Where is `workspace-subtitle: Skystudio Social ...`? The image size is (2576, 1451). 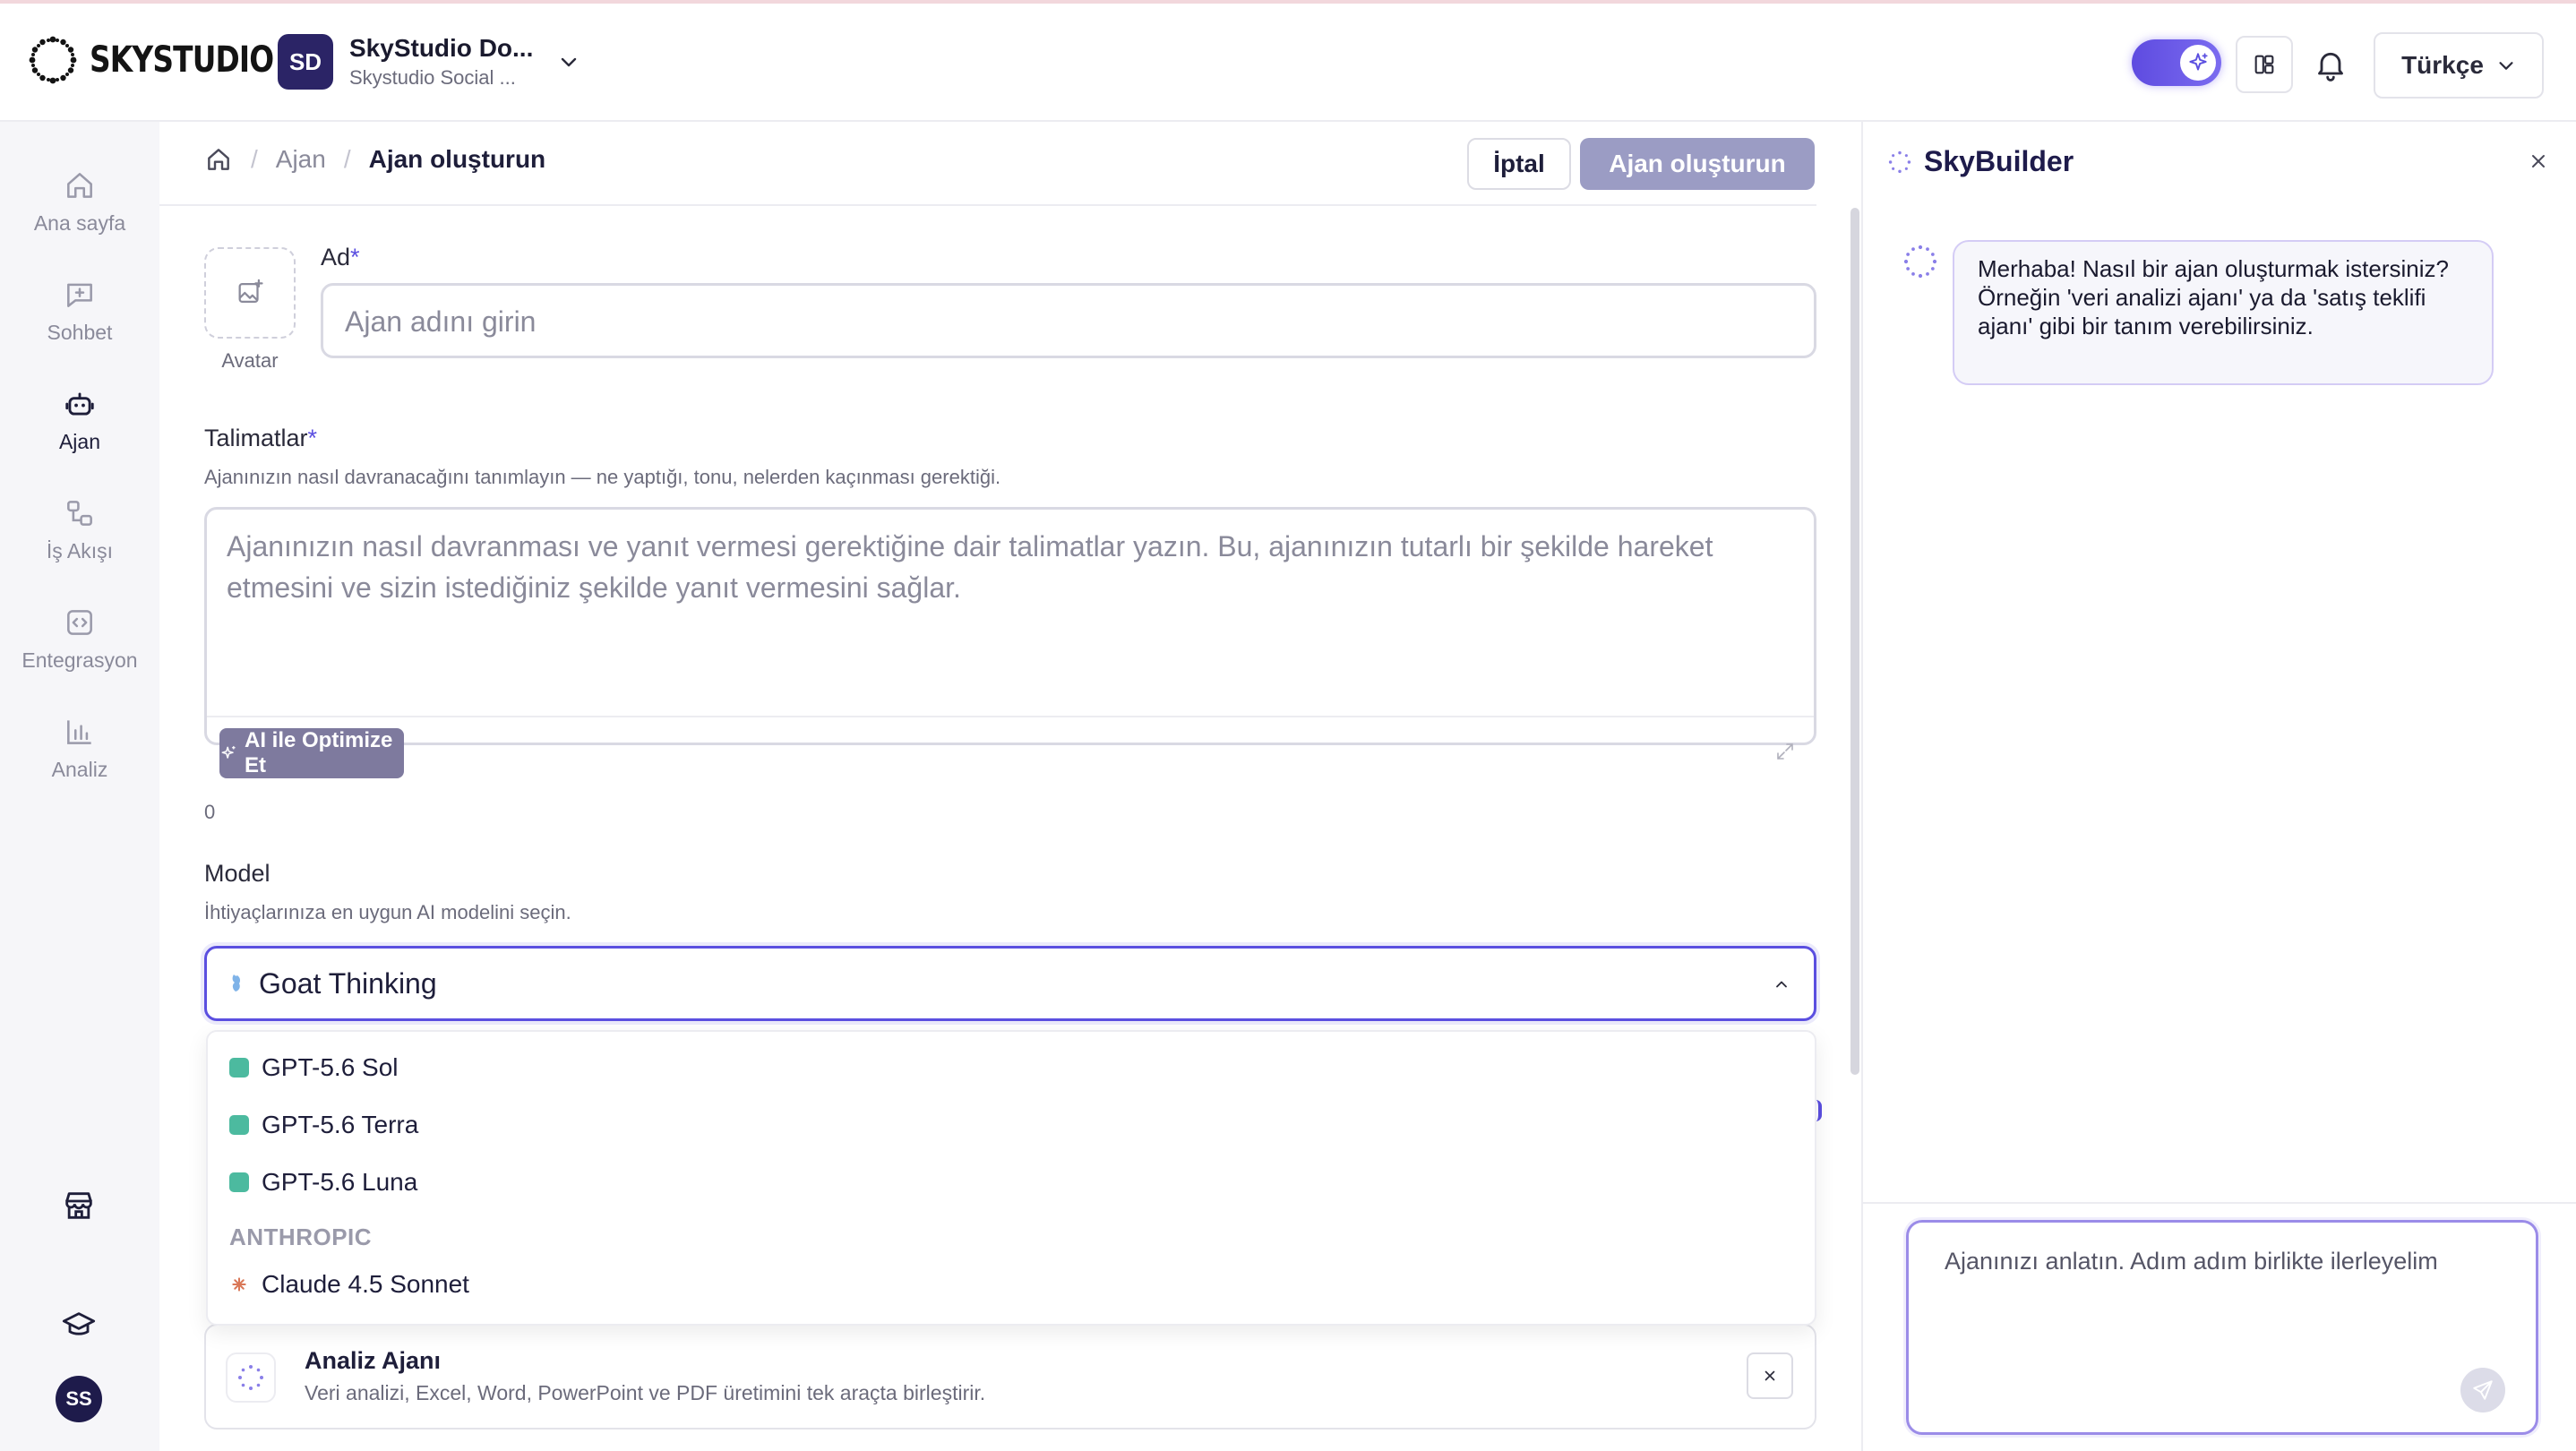
workspace-subtitle: Skystudio Social ... is located at coordinates (432, 77).